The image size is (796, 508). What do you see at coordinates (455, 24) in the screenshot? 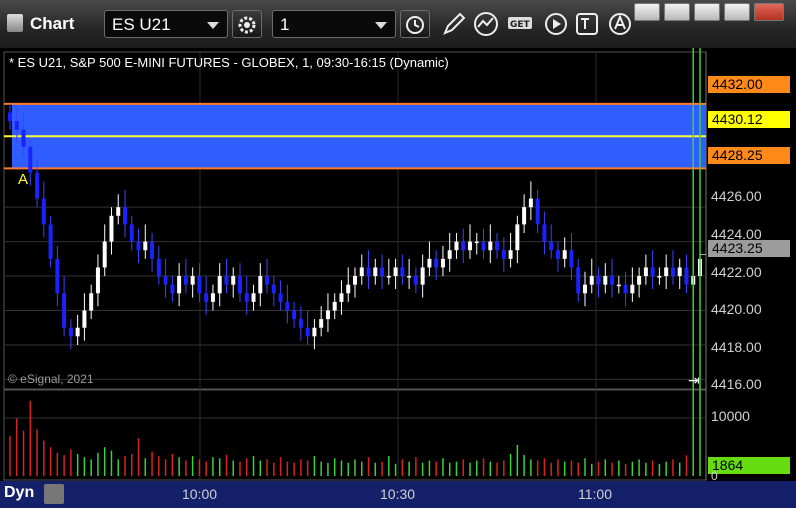
I see `pencil-icon` at bounding box center [455, 24].